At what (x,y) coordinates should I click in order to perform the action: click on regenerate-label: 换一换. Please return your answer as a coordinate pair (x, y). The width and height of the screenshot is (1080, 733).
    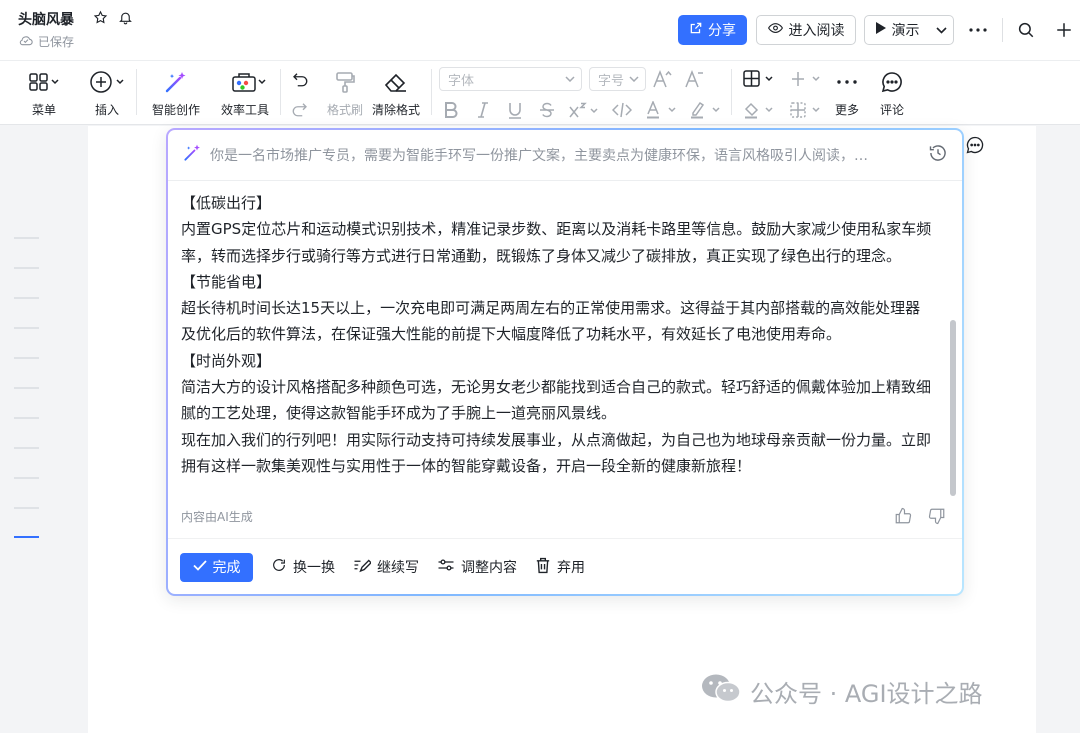
    Looking at the image, I should click on (314, 568).